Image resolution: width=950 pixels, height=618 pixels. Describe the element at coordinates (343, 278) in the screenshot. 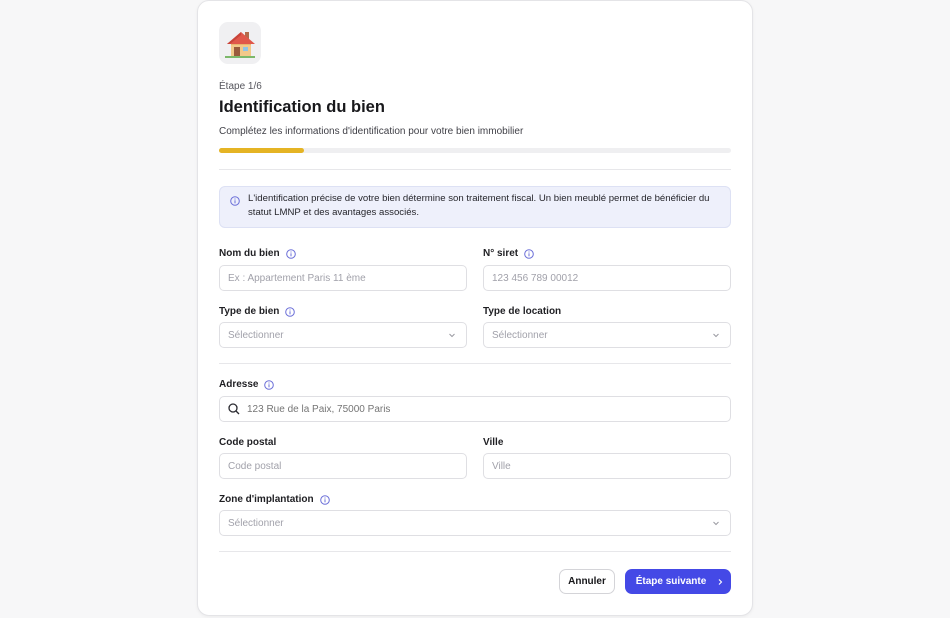

I see `nom-bien-input` at that location.